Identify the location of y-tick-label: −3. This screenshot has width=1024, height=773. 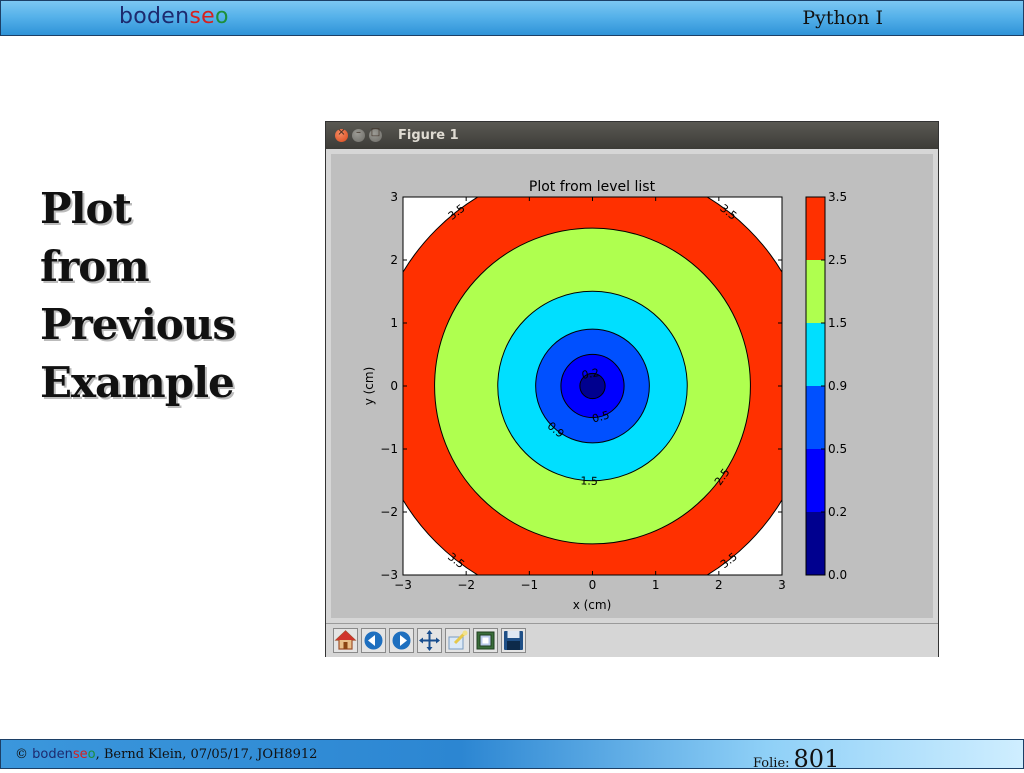
(389, 575).